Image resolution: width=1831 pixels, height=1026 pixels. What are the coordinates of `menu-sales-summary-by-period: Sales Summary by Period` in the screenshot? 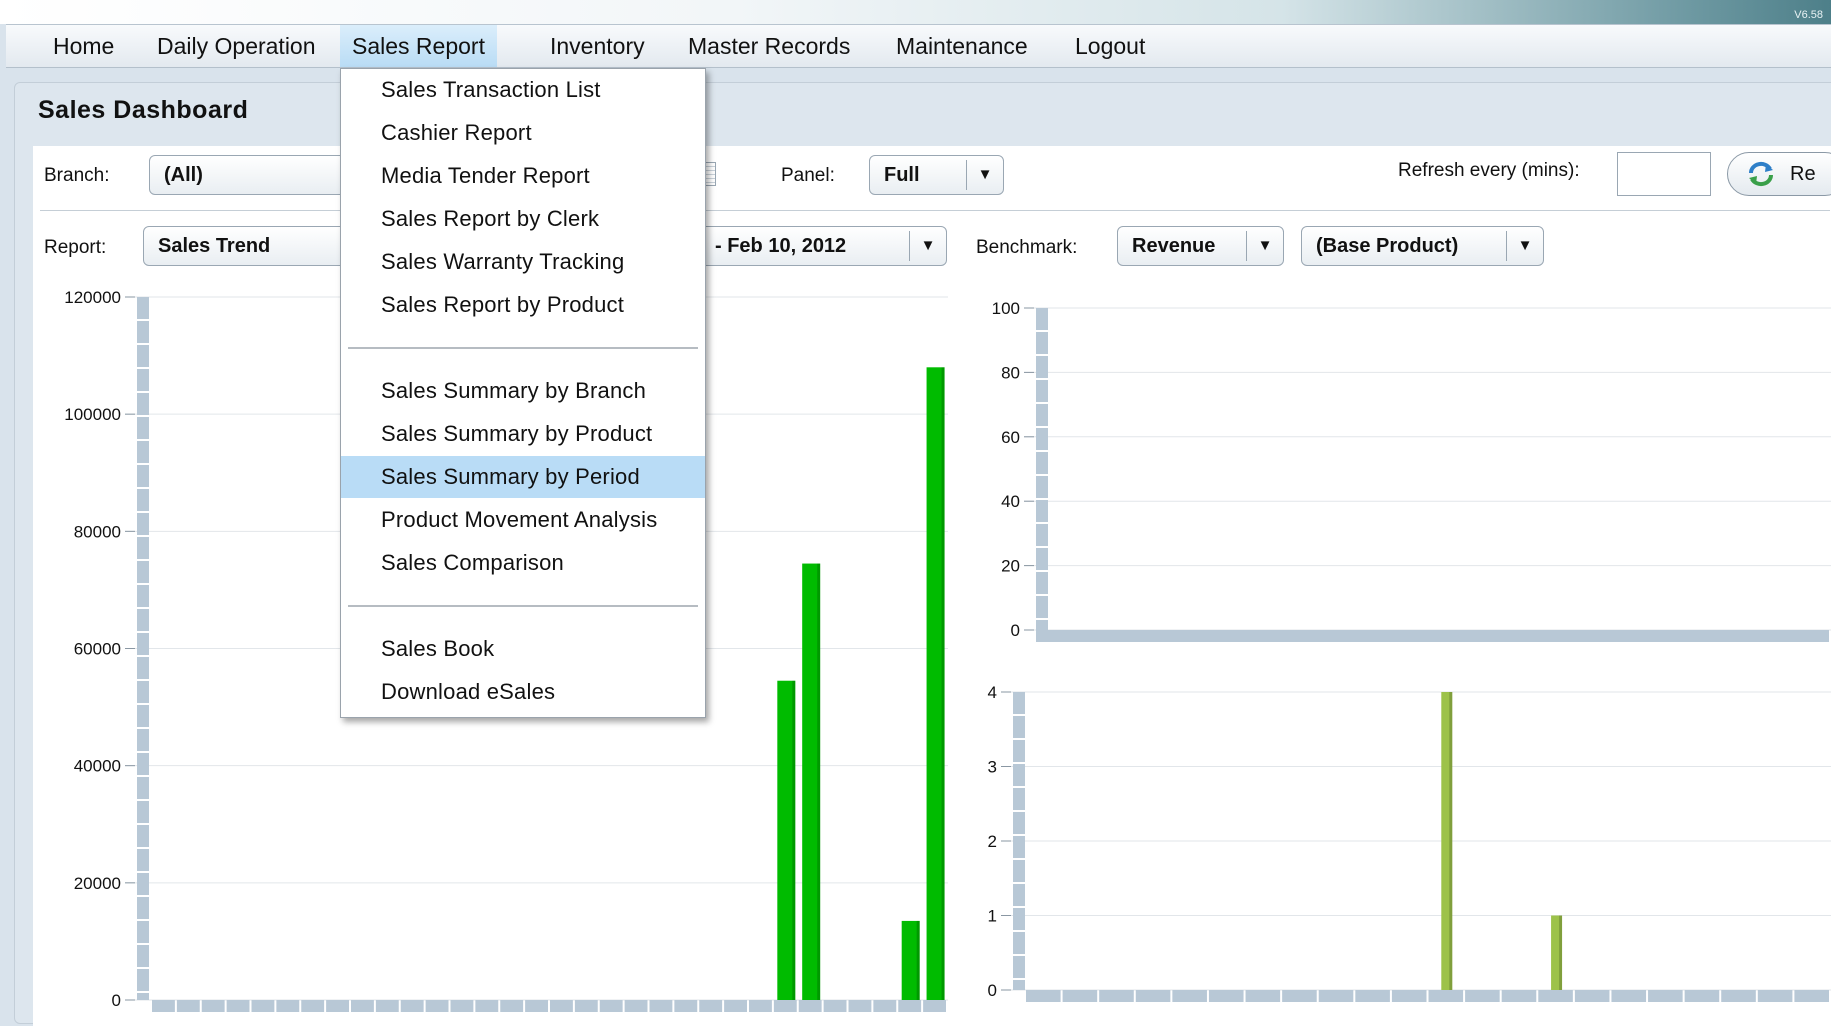 It's located at (523, 477).